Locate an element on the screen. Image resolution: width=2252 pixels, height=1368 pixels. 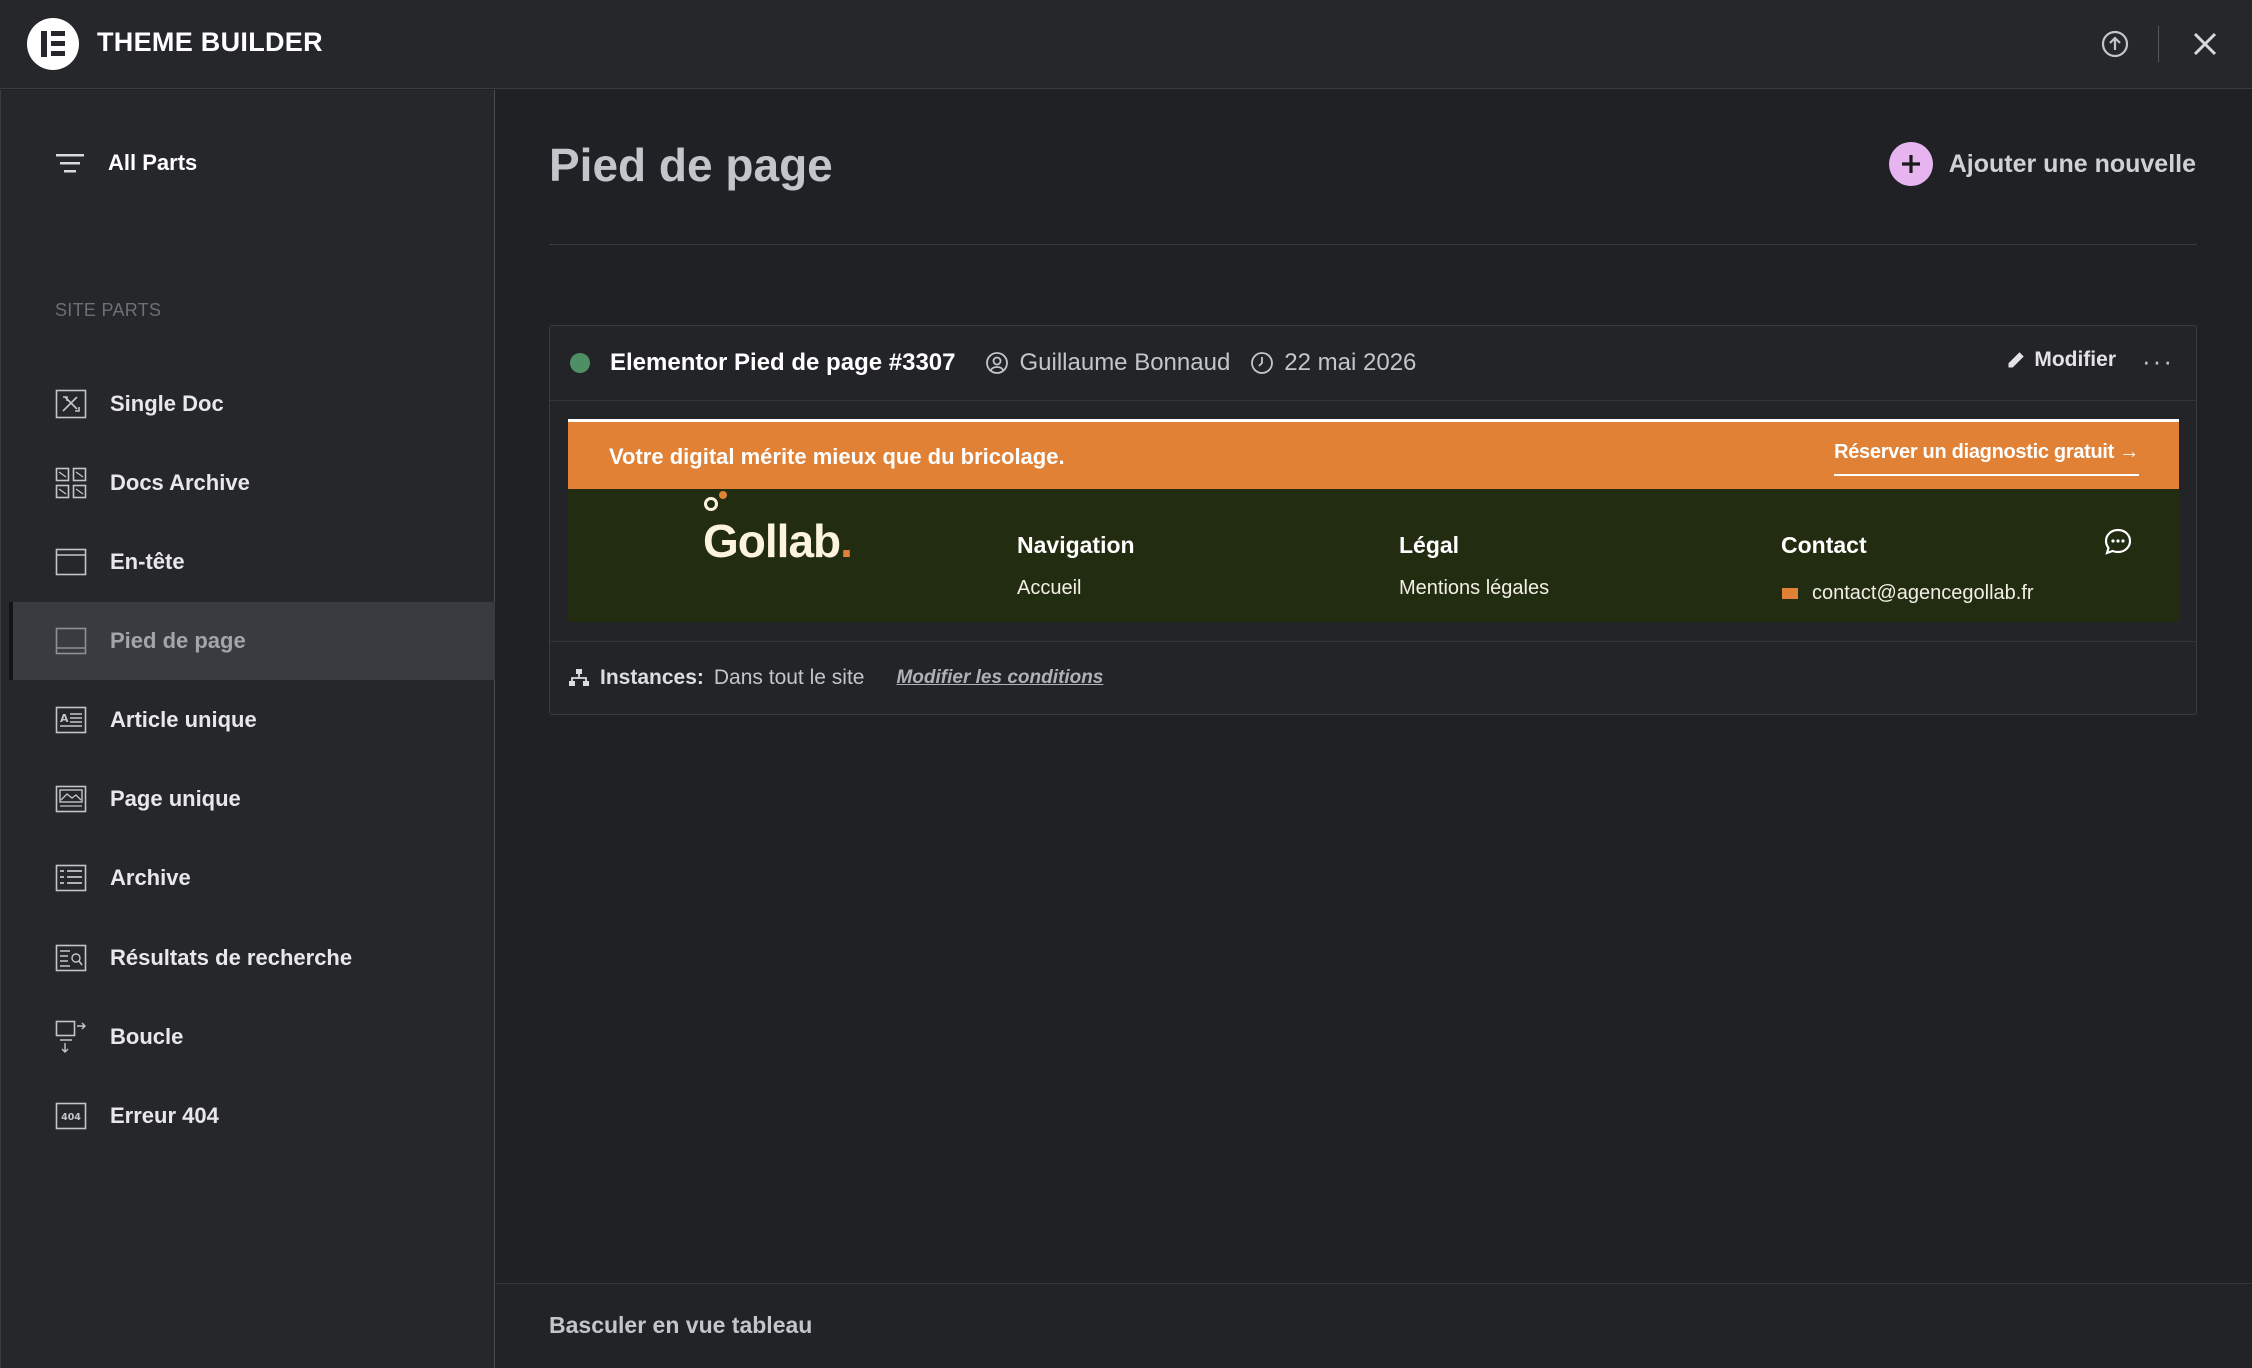
plus-icon is located at coordinates (1910, 164).